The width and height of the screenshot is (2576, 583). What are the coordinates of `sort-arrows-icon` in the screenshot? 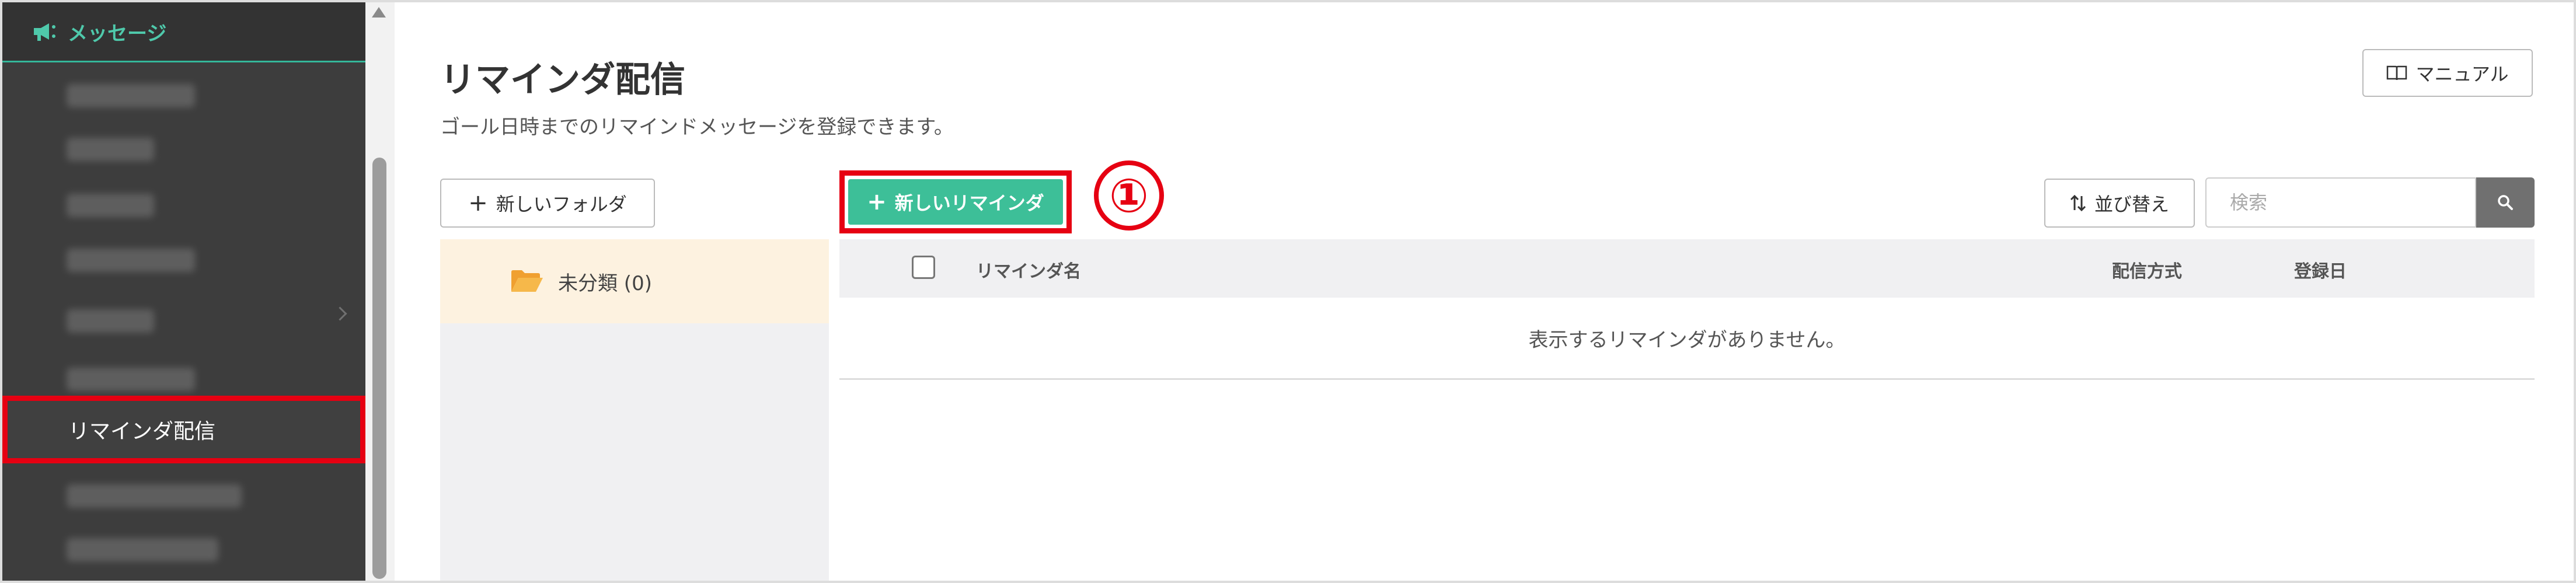 It's located at (2078, 203).